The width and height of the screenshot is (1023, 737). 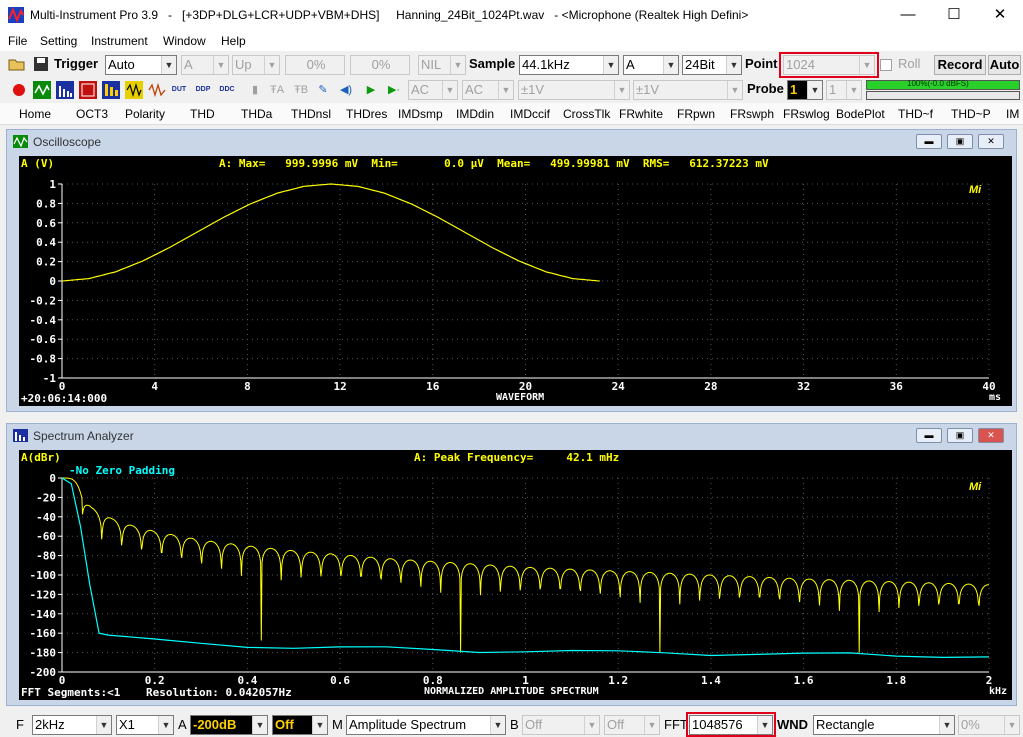 I want to click on tab-thdres: THDres, so click(x=366, y=114).